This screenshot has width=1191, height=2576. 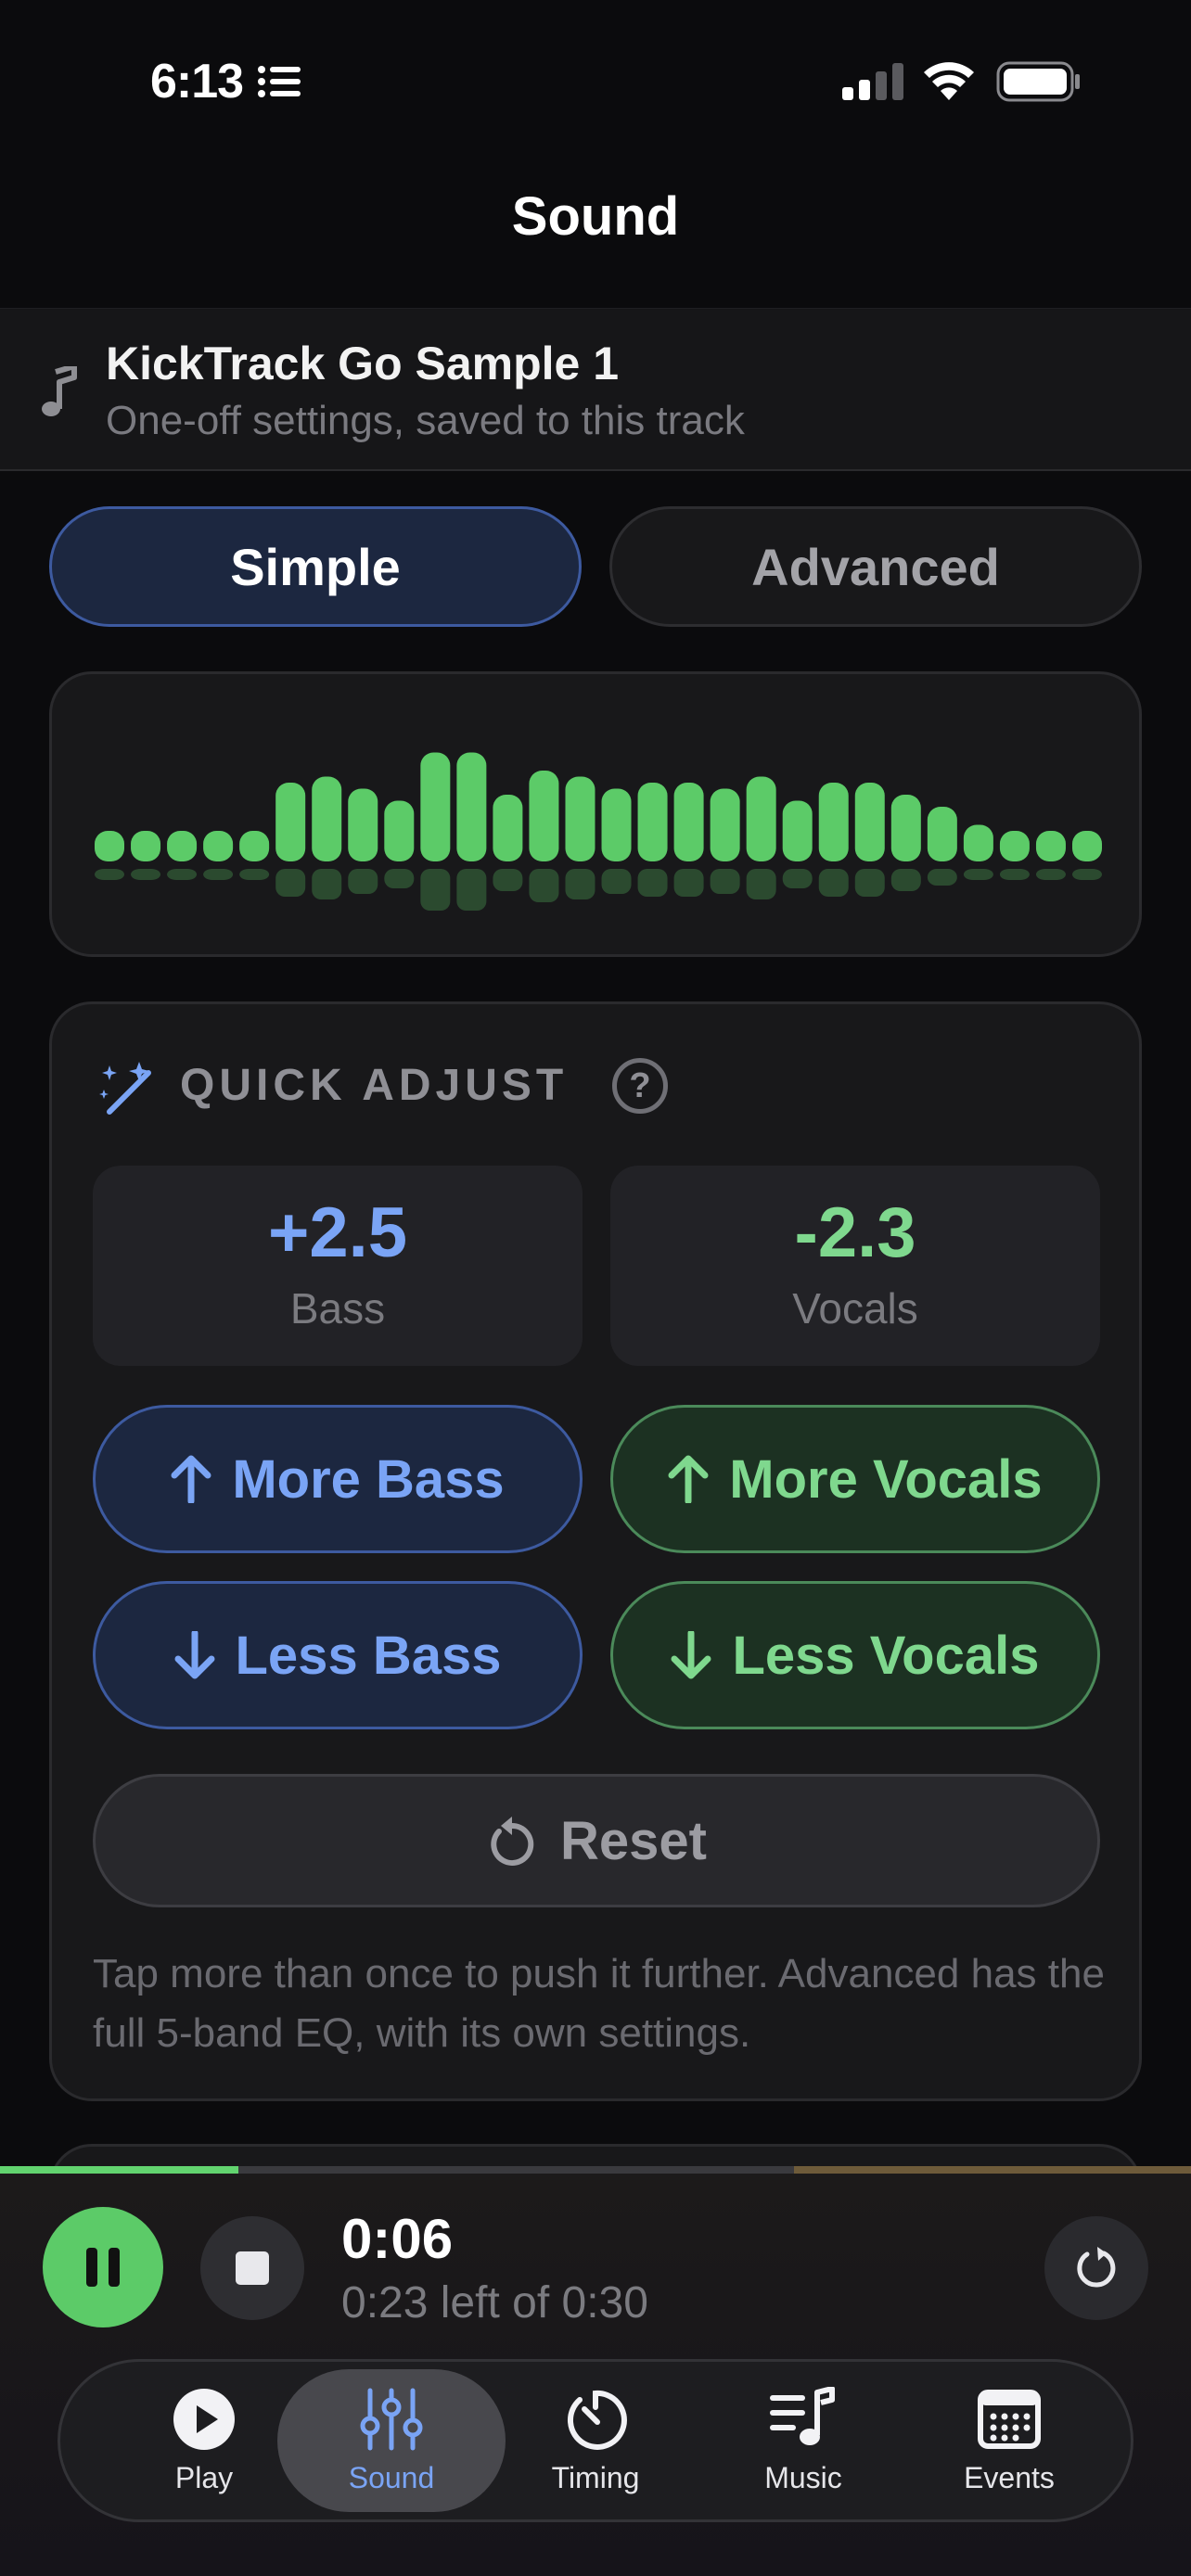 I want to click on less-bass-button: Less Bass, so click(x=338, y=1655).